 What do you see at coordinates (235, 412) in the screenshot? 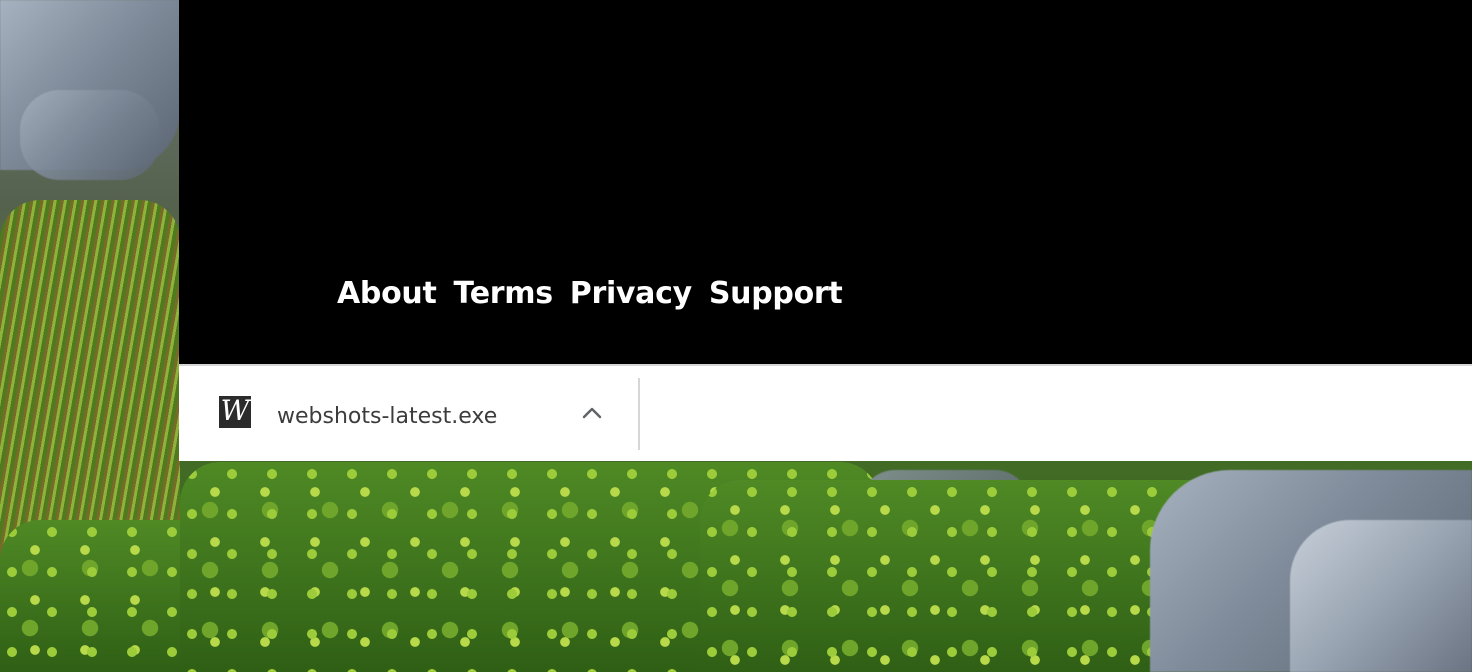
I see `webshots-app-icon: W` at bounding box center [235, 412].